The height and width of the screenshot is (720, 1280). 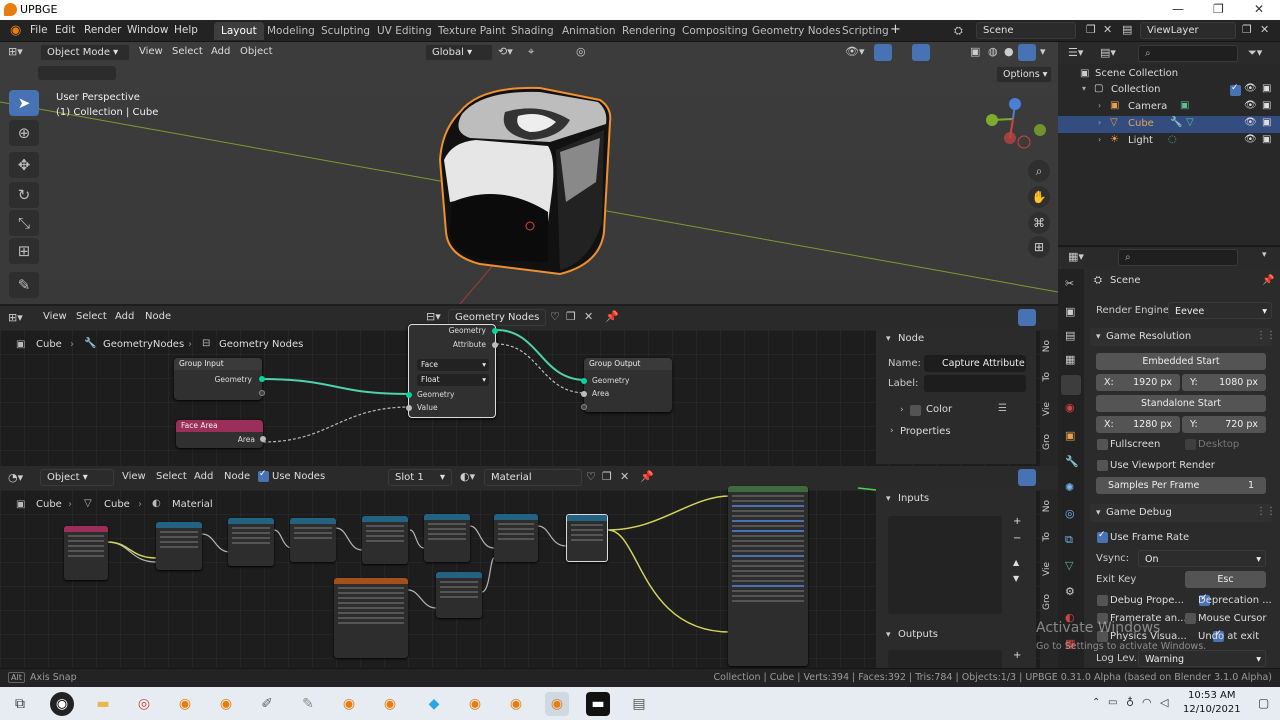 I want to click on image-texture-node, so click(x=371, y=618).